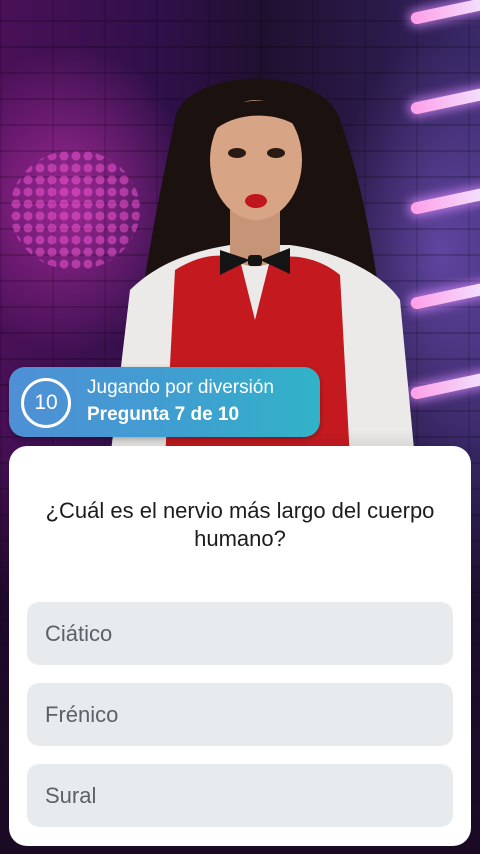 Image resolution: width=480 pixels, height=854 pixels. Describe the element at coordinates (240, 633) in the screenshot. I see `answer-option-1: Ciático` at that location.